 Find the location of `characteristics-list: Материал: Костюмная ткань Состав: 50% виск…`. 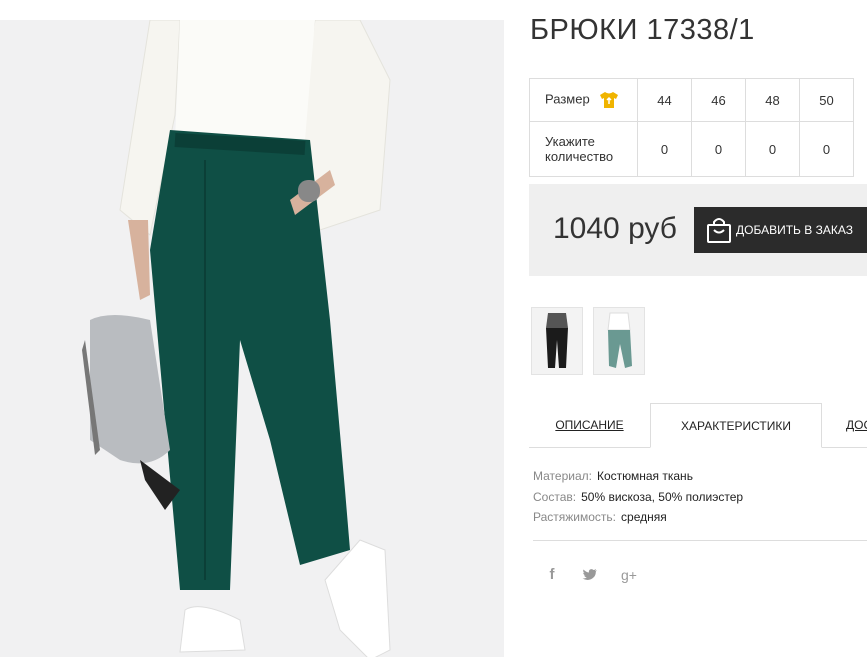

characteristics-list: Материал: Костюмная ткань Состав: 50% виск… is located at coordinates (638, 497).